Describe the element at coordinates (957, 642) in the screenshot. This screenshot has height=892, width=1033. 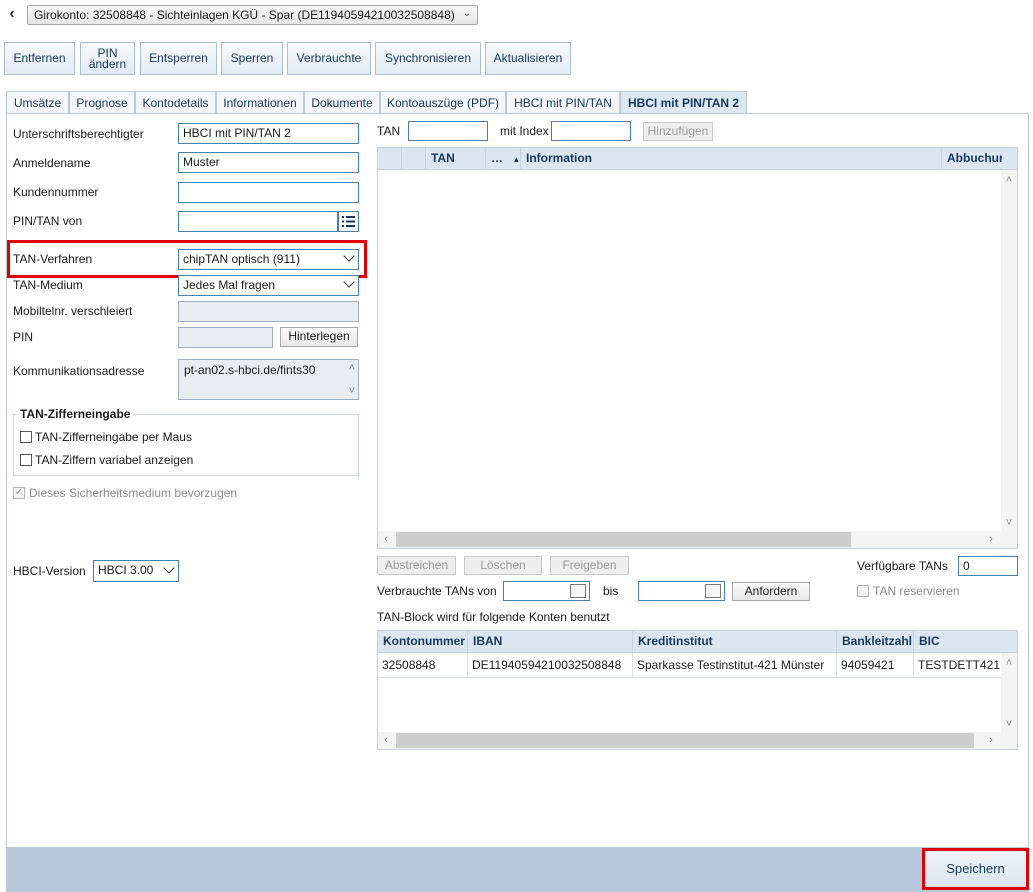
I see `col-bic: BIC` at that location.